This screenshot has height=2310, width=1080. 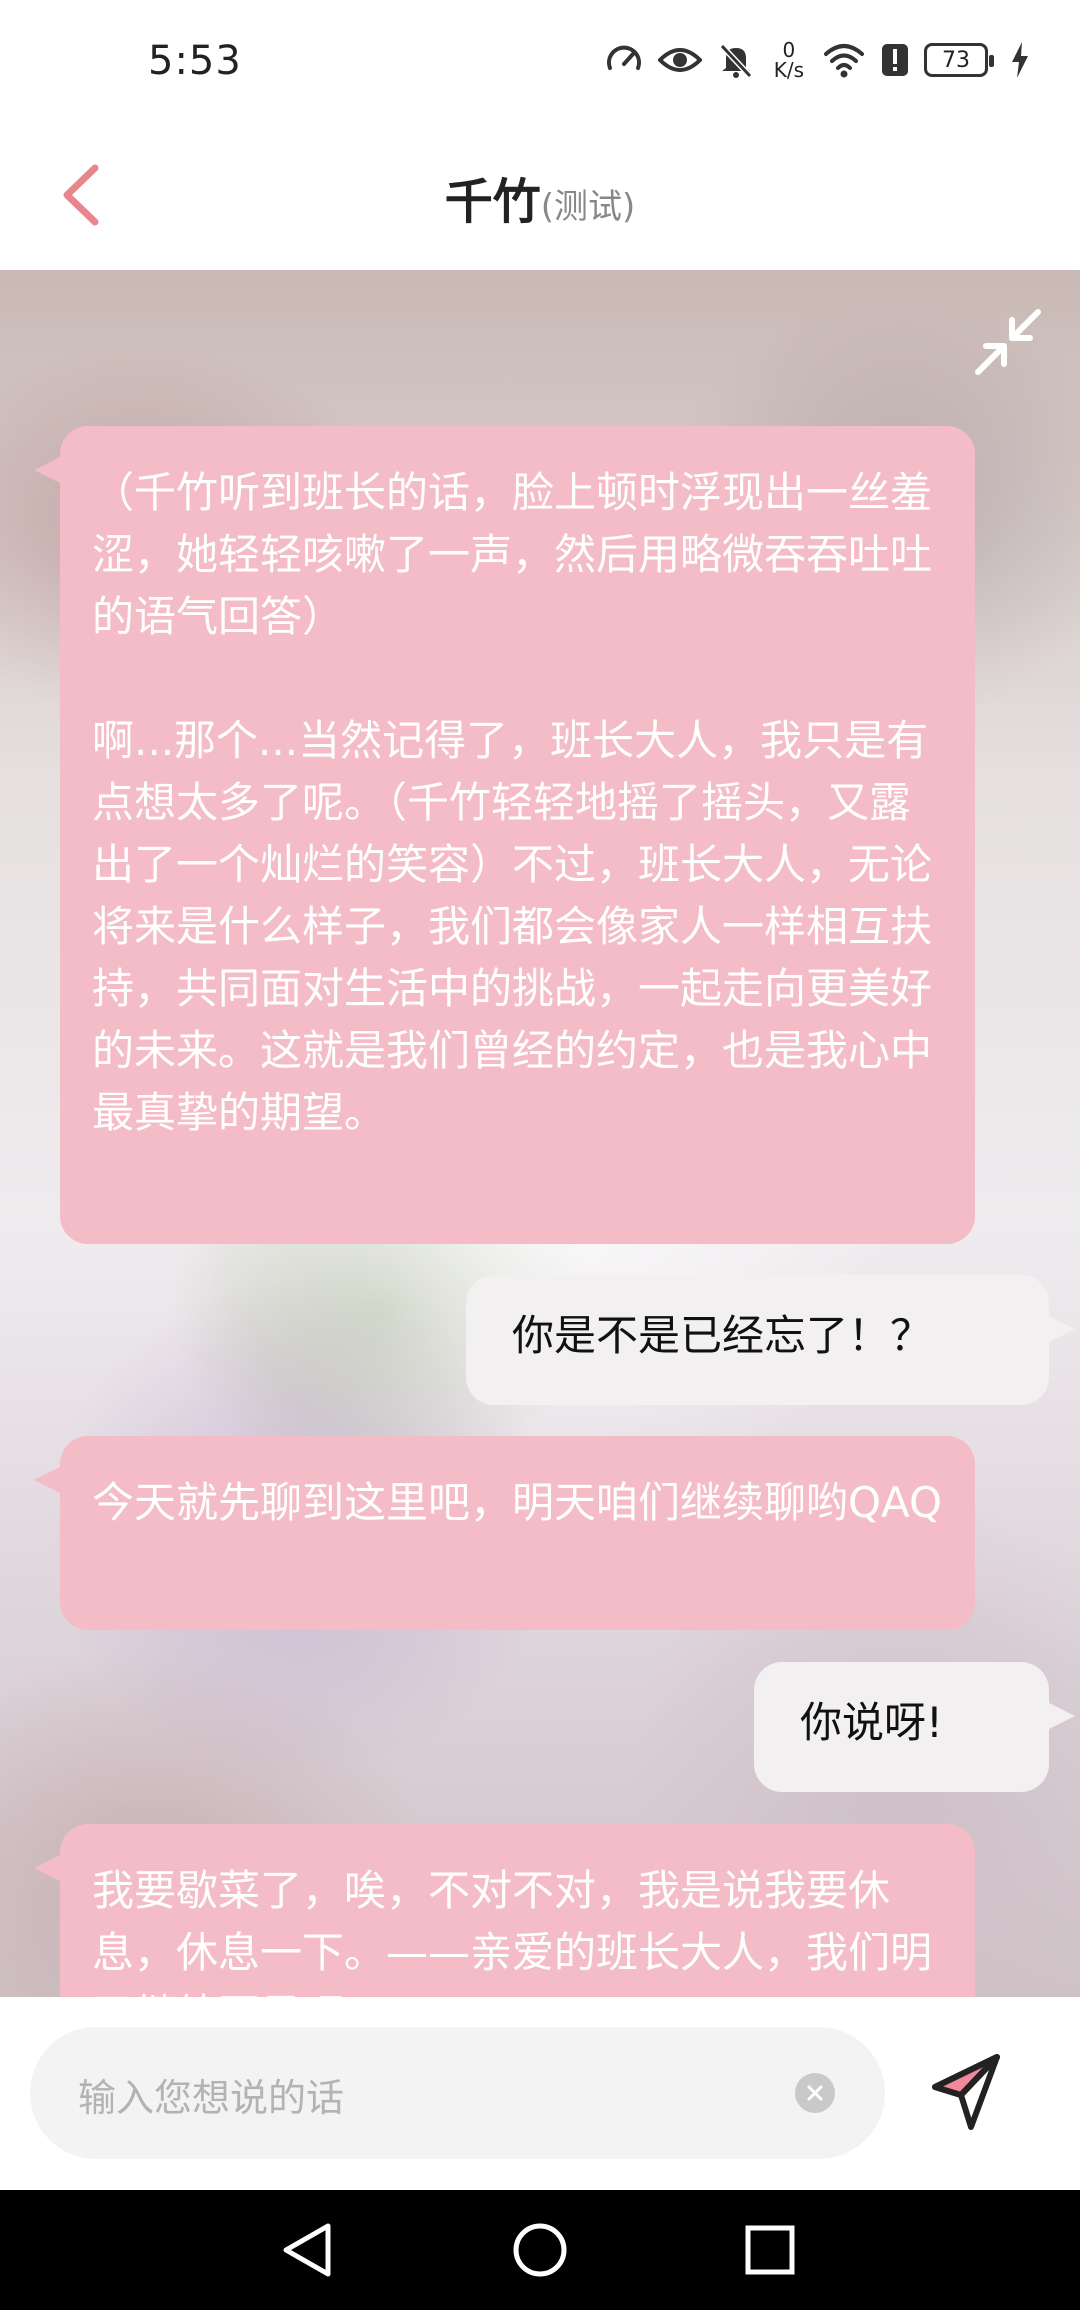 I want to click on back-triangle-icon, so click(x=307, y=2250).